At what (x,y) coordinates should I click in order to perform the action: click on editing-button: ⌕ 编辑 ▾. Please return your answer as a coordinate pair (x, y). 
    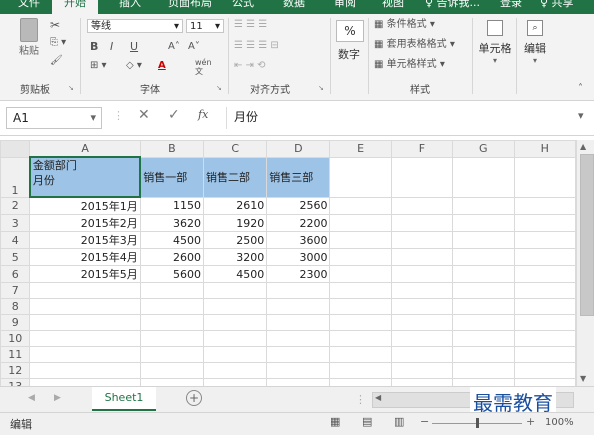
    Looking at the image, I should click on (535, 42).